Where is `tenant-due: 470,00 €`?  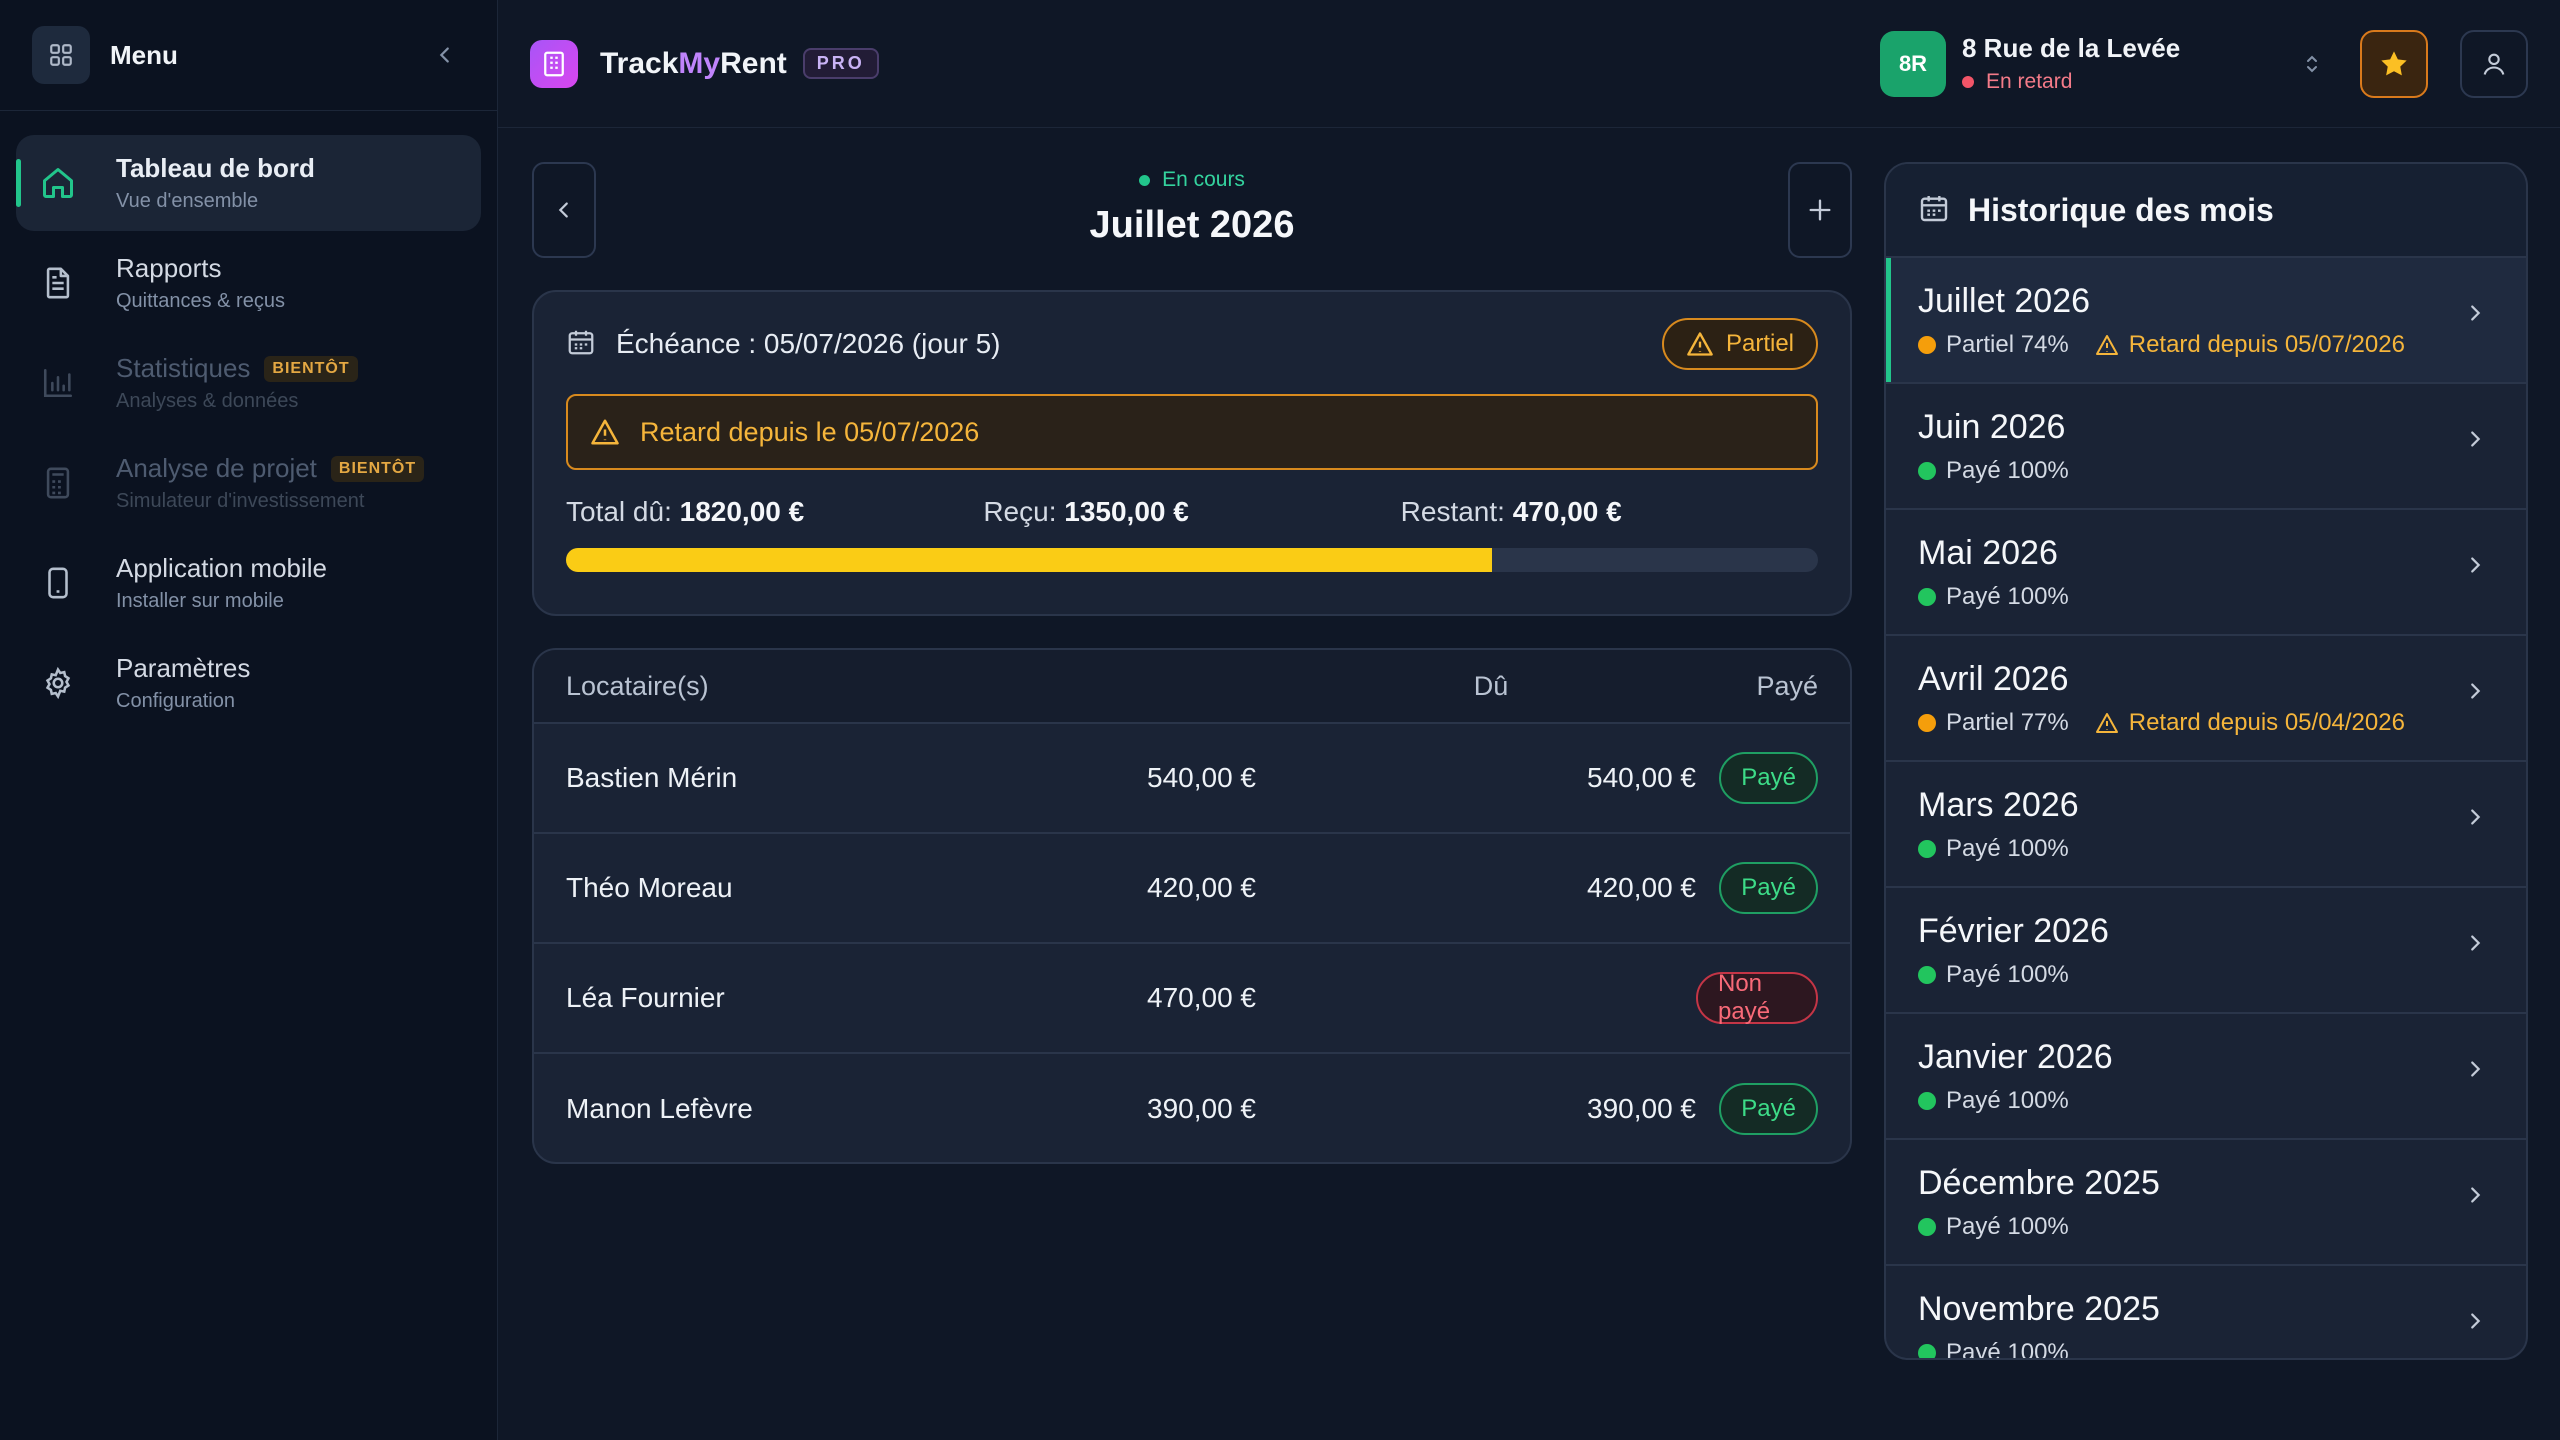 tenant-due: 470,00 € is located at coordinates (1201, 997).